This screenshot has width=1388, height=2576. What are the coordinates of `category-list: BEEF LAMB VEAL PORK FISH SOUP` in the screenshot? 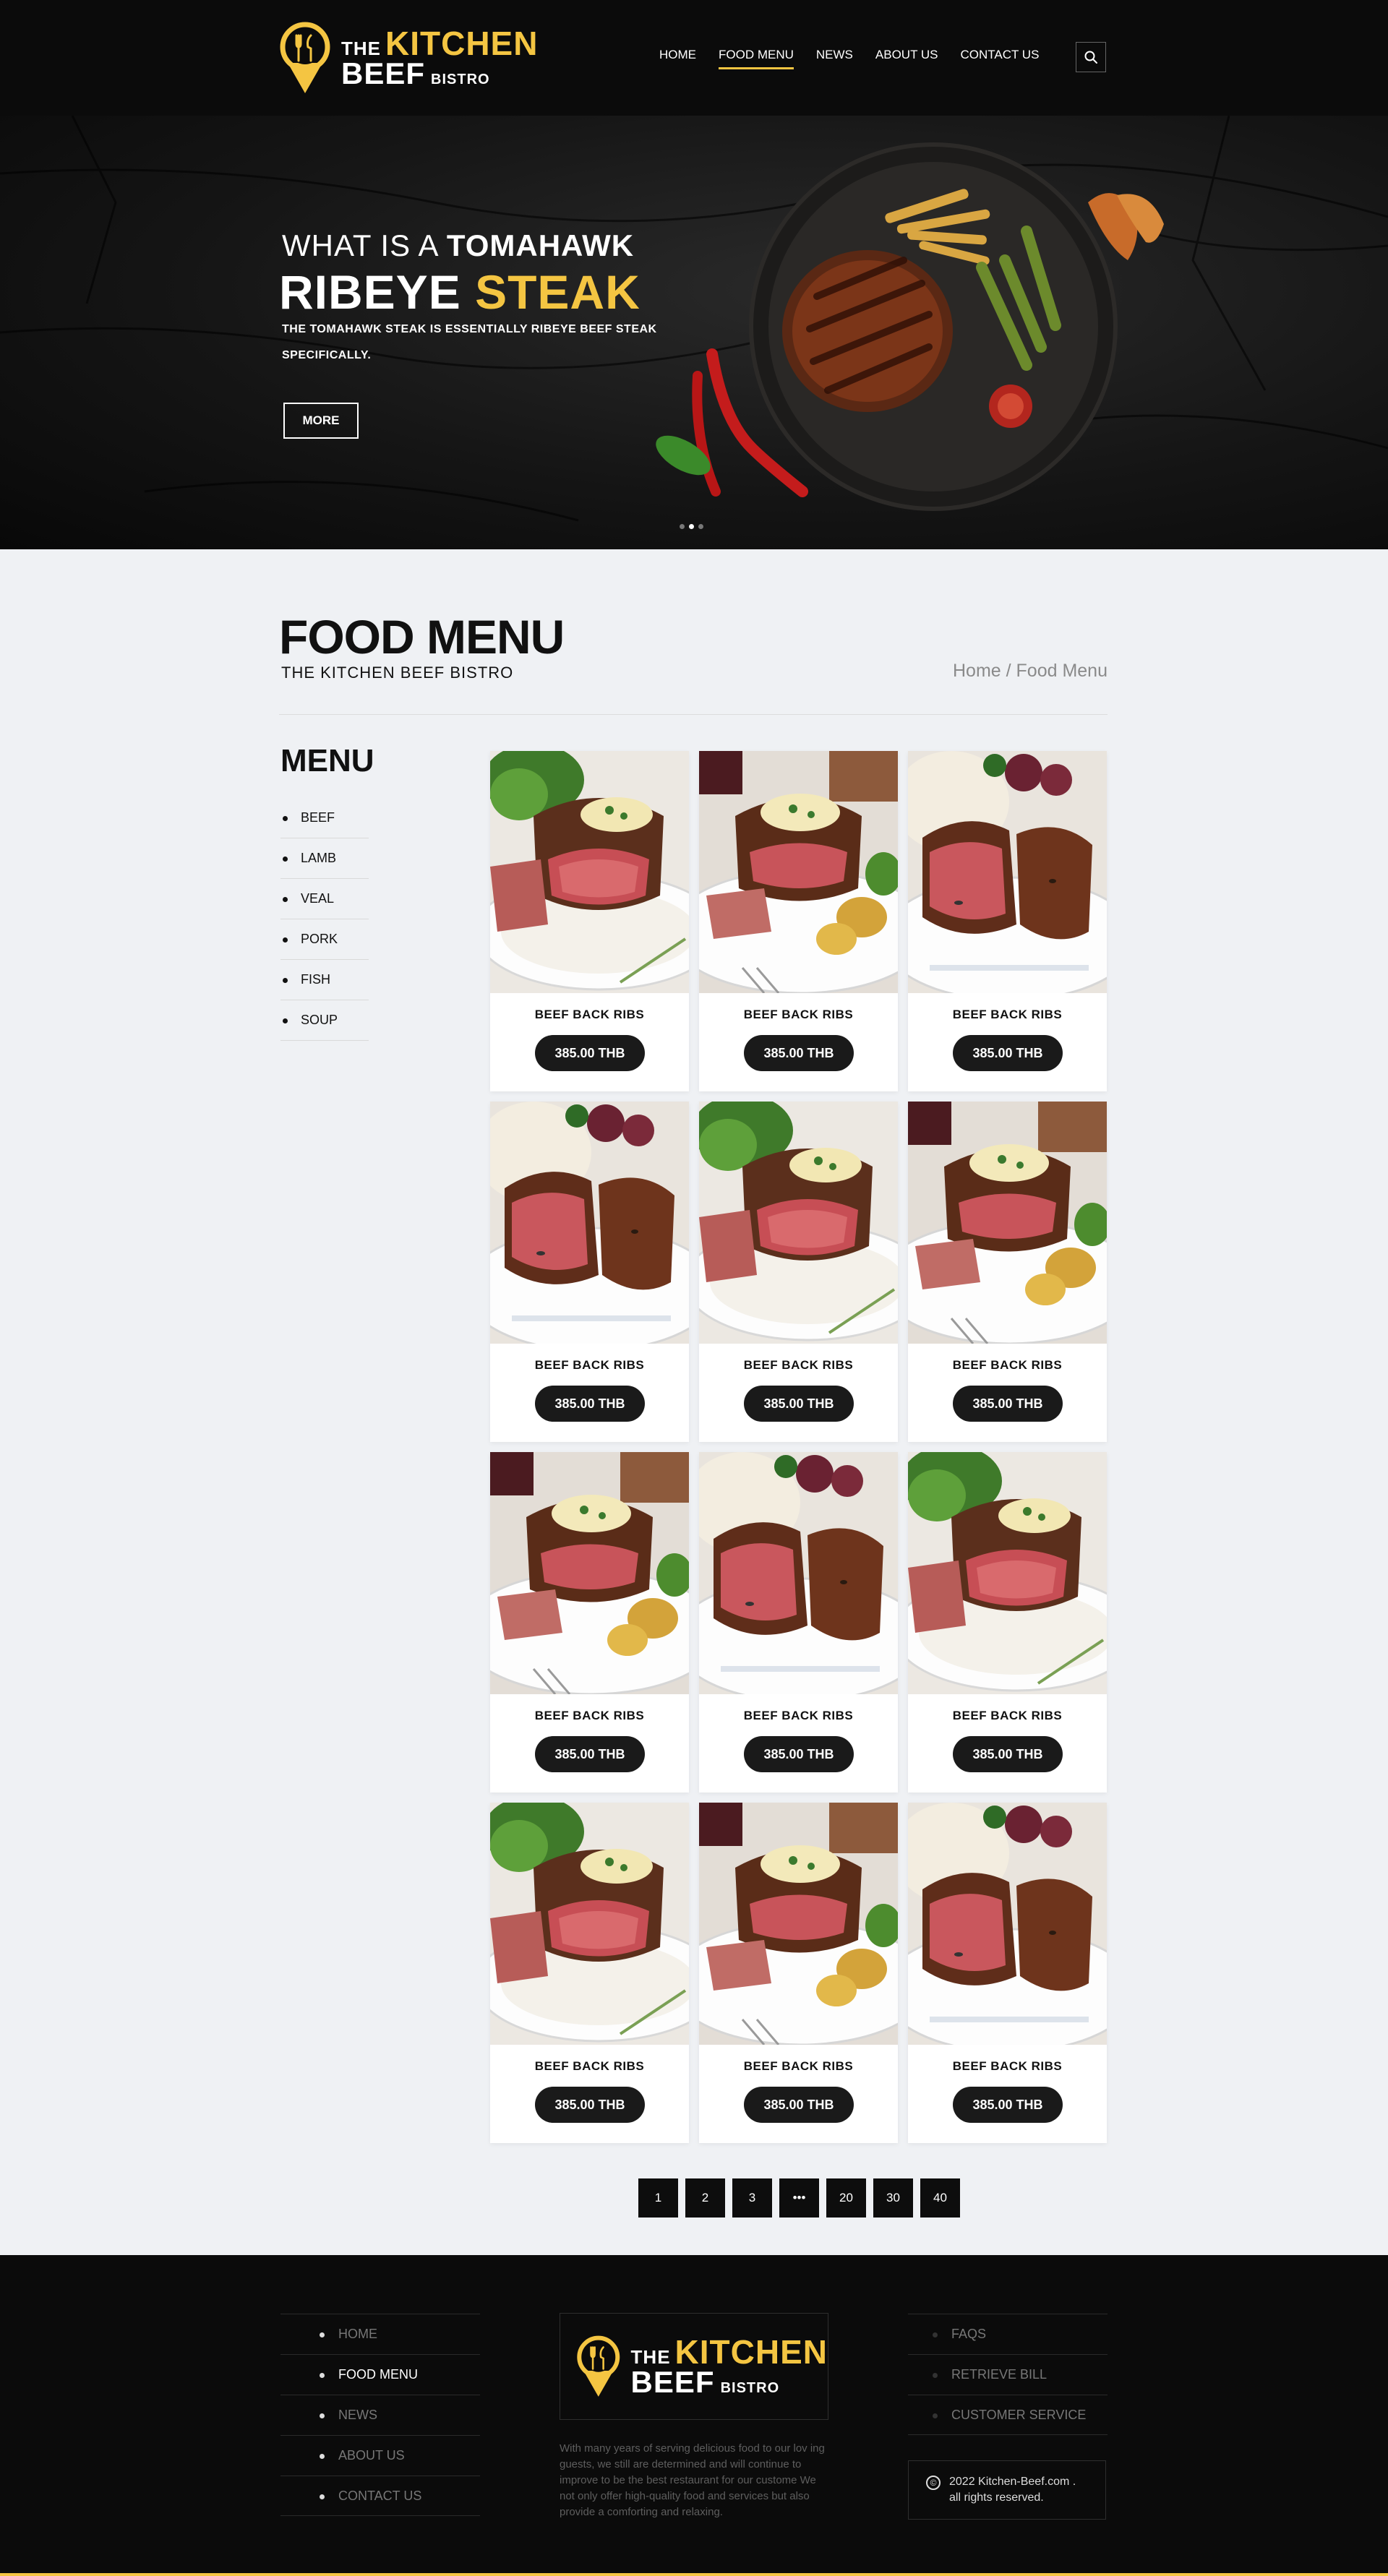 It's located at (324, 920).